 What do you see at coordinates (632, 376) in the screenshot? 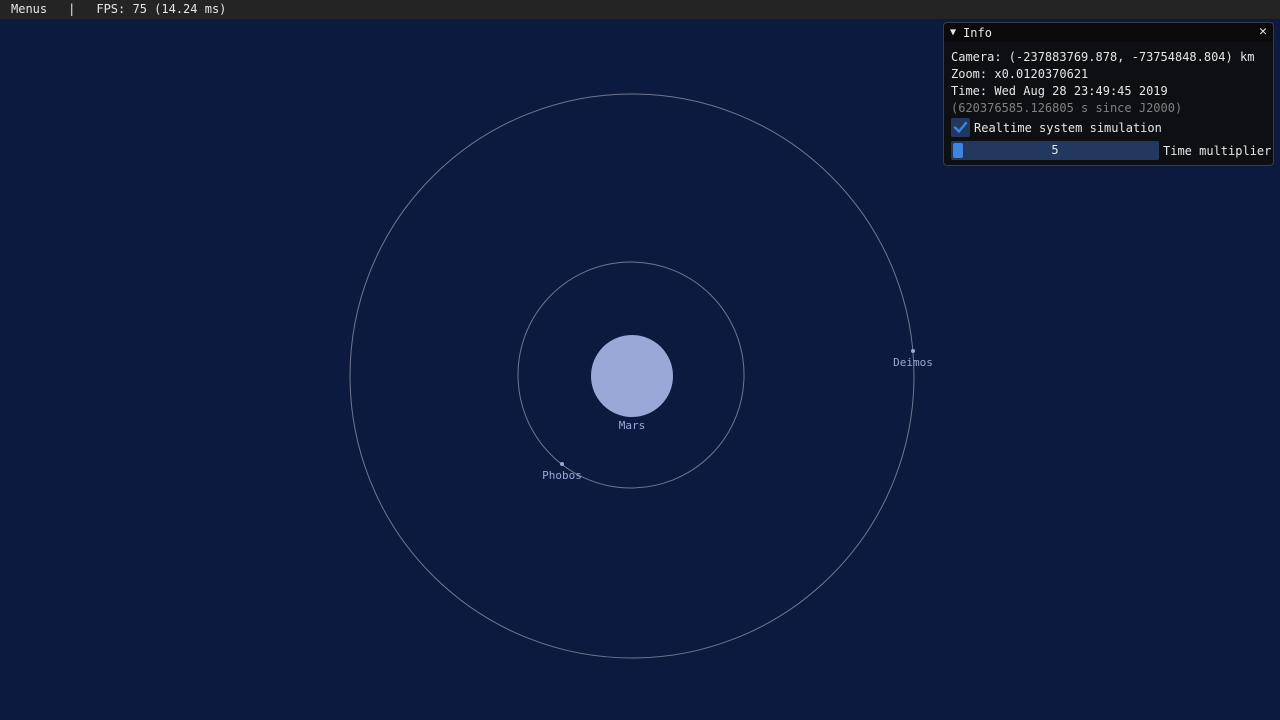
I see `mars-planet` at bounding box center [632, 376].